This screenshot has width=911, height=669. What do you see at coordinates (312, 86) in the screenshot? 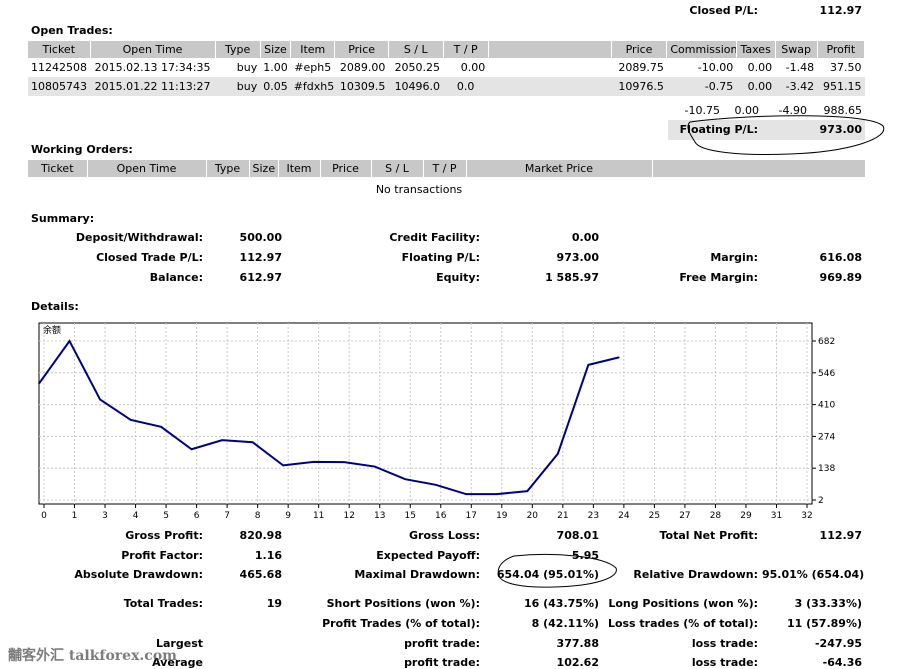
I see `cell-item: #fdxh5` at bounding box center [312, 86].